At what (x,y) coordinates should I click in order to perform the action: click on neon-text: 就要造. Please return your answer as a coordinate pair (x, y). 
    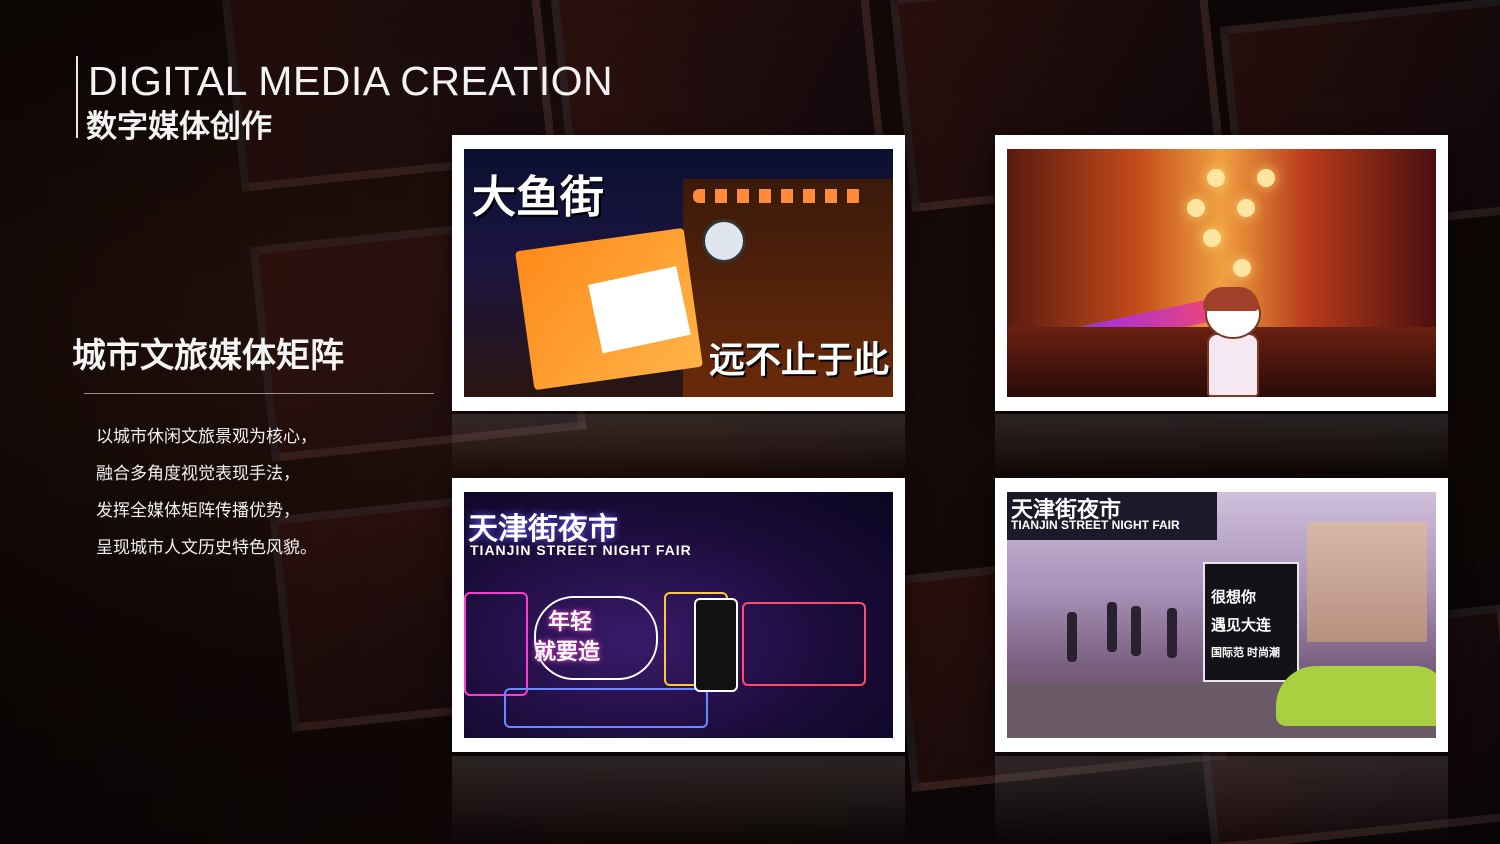
    Looking at the image, I should click on (567, 651).